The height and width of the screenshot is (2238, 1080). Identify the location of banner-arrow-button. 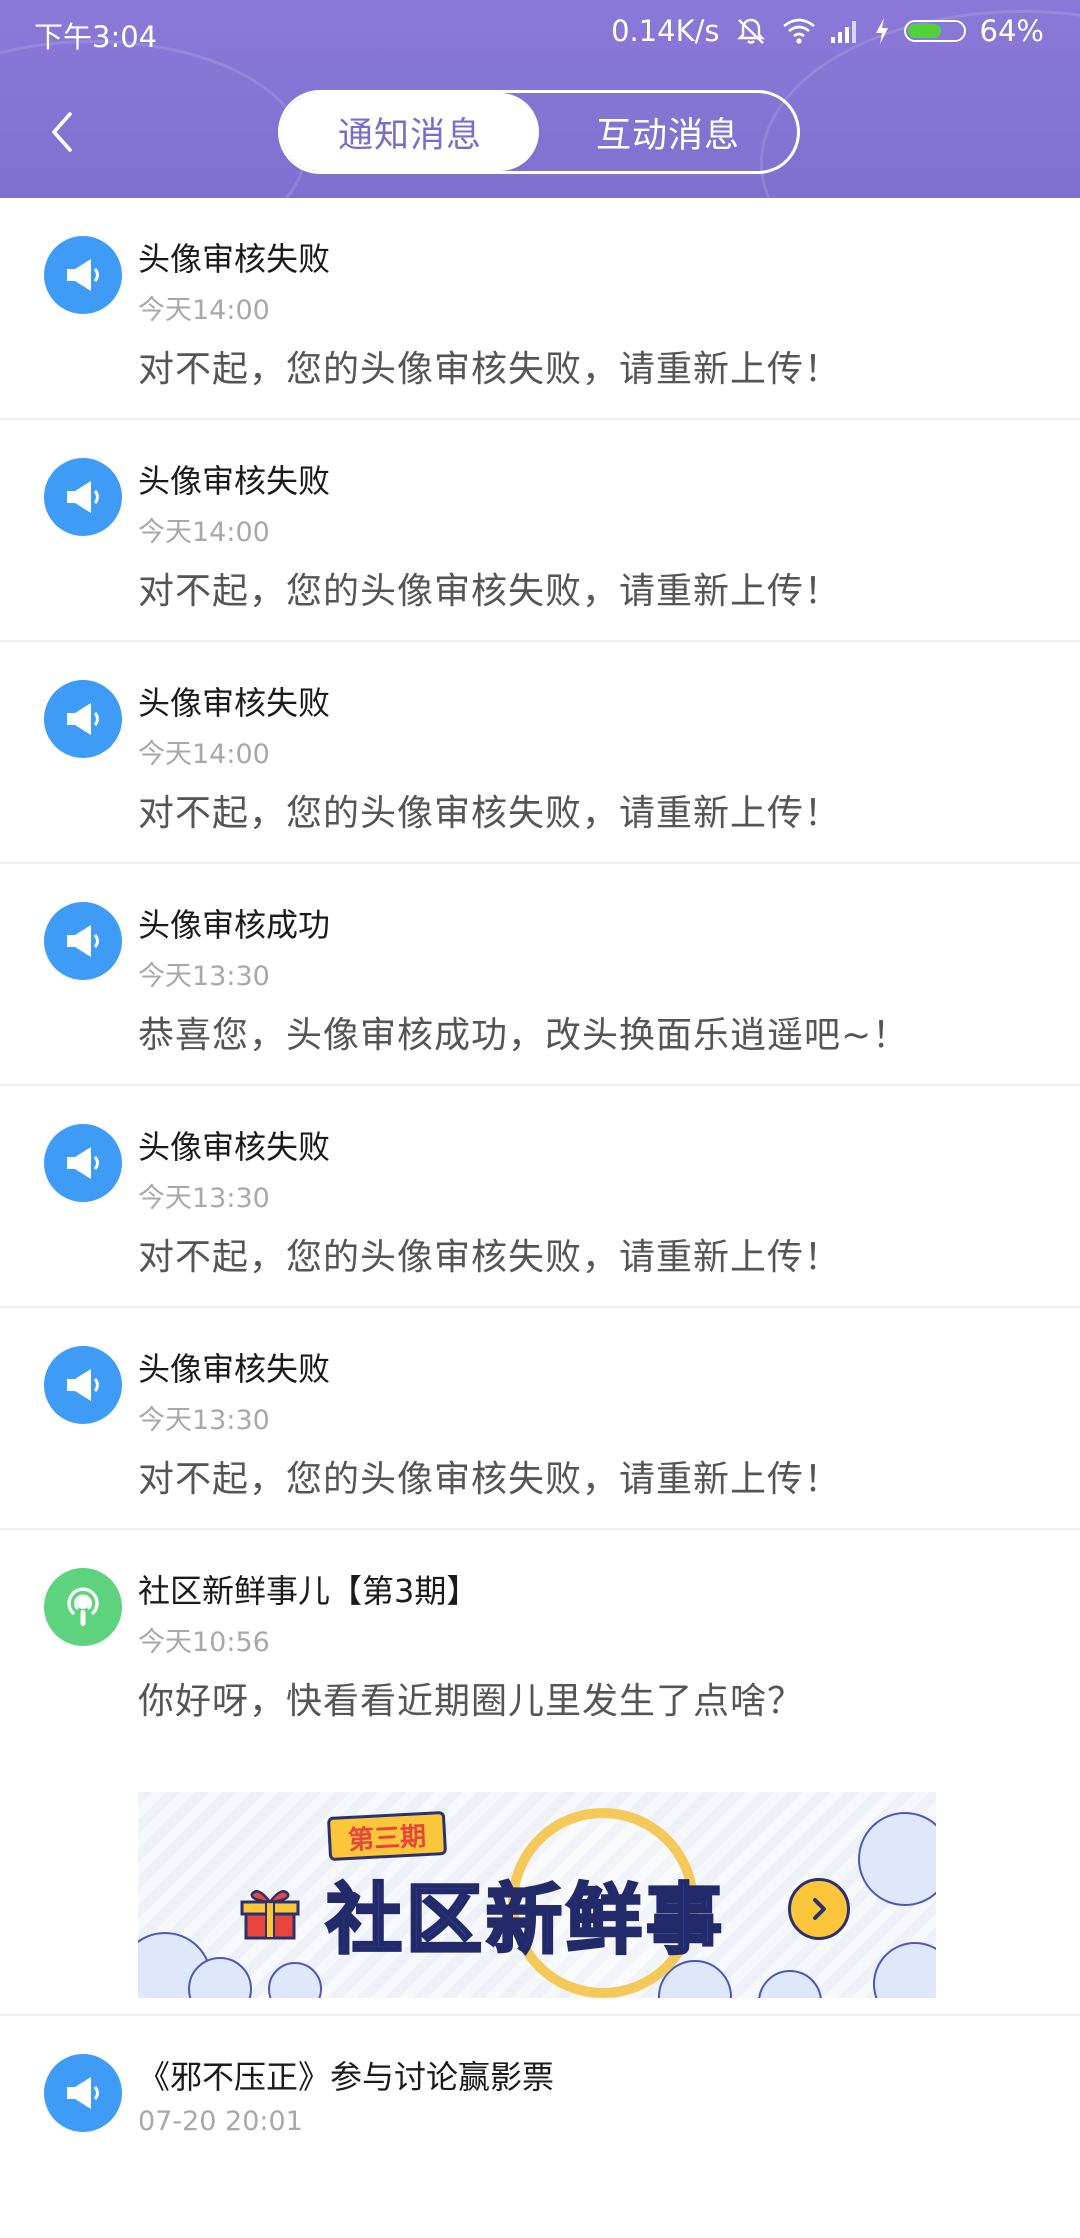
(819, 1909).